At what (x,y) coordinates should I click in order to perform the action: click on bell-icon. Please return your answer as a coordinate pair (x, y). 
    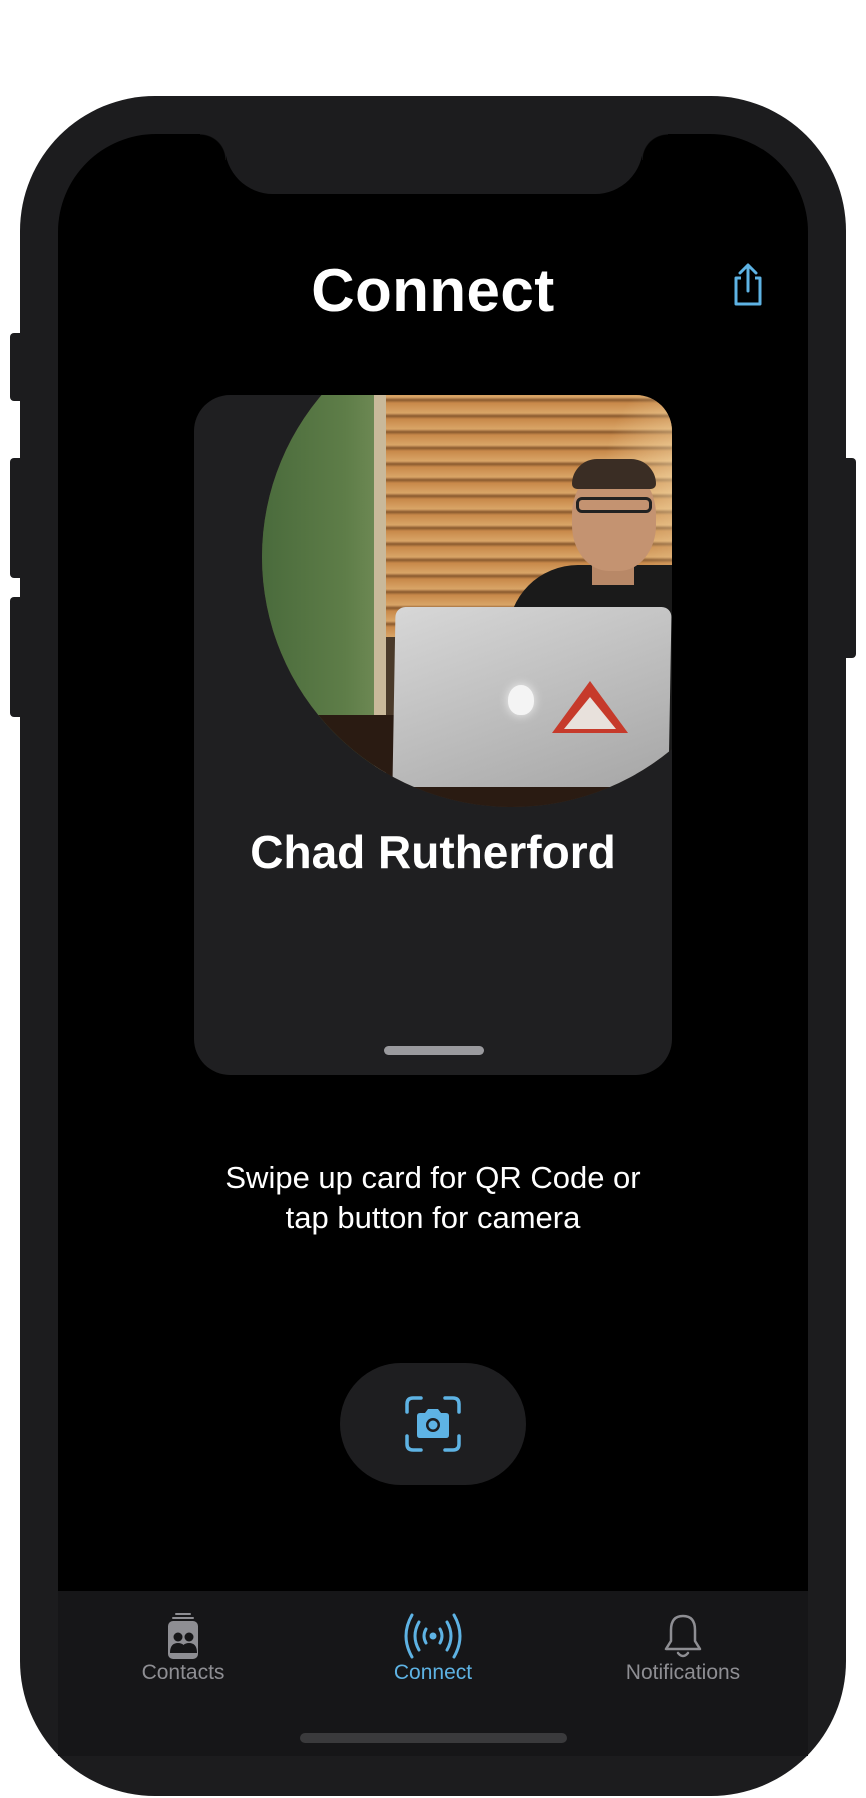
    Looking at the image, I should click on (683, 1636).